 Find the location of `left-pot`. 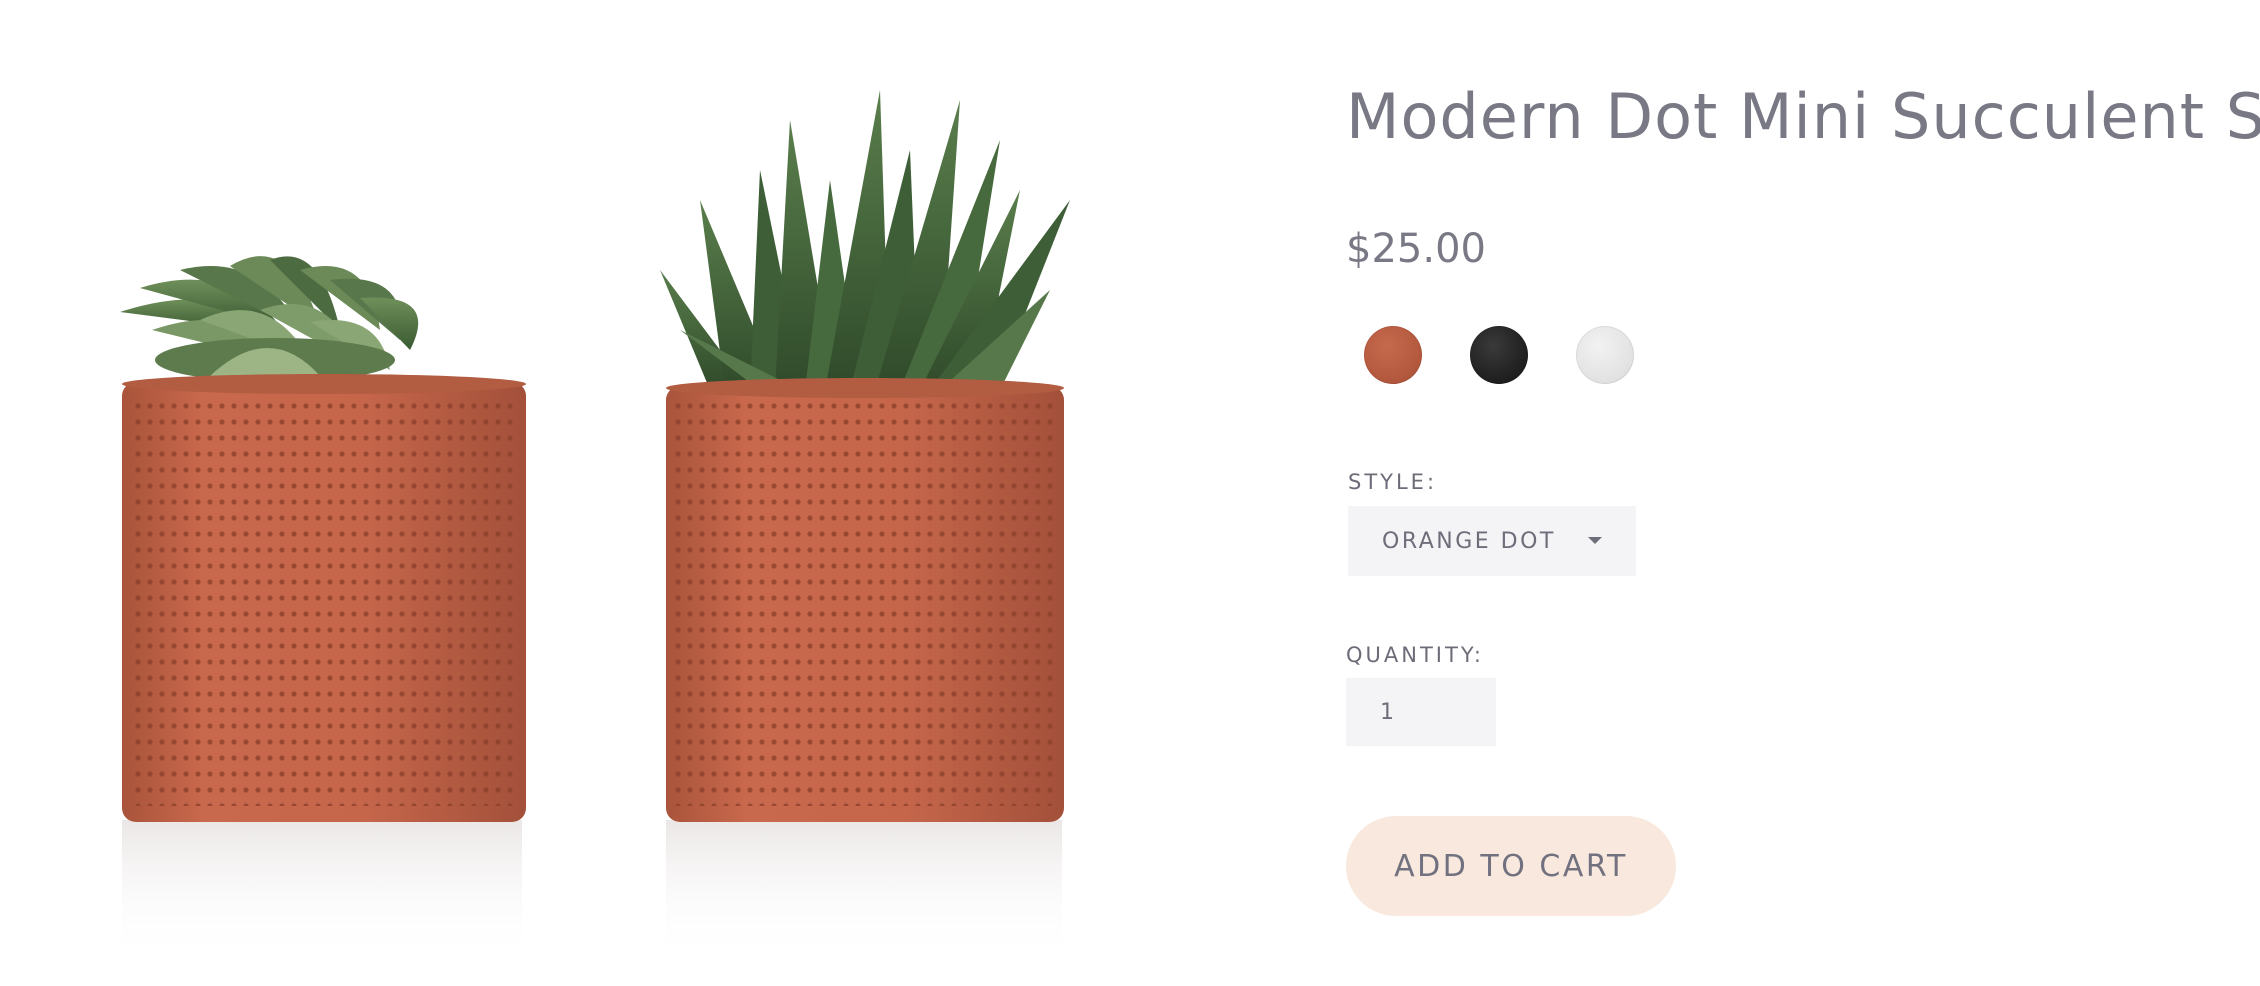

left-pot is located at coordinates (324, 598).